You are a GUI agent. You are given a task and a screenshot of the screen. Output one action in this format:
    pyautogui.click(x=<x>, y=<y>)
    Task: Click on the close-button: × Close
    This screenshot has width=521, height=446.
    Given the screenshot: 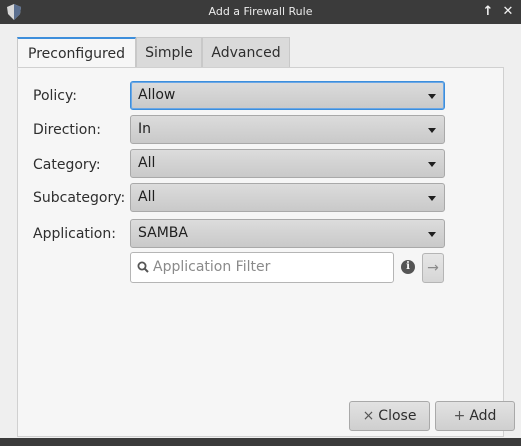 What is the action you would take?
    pyautogui.click(x=389, y=416)
    